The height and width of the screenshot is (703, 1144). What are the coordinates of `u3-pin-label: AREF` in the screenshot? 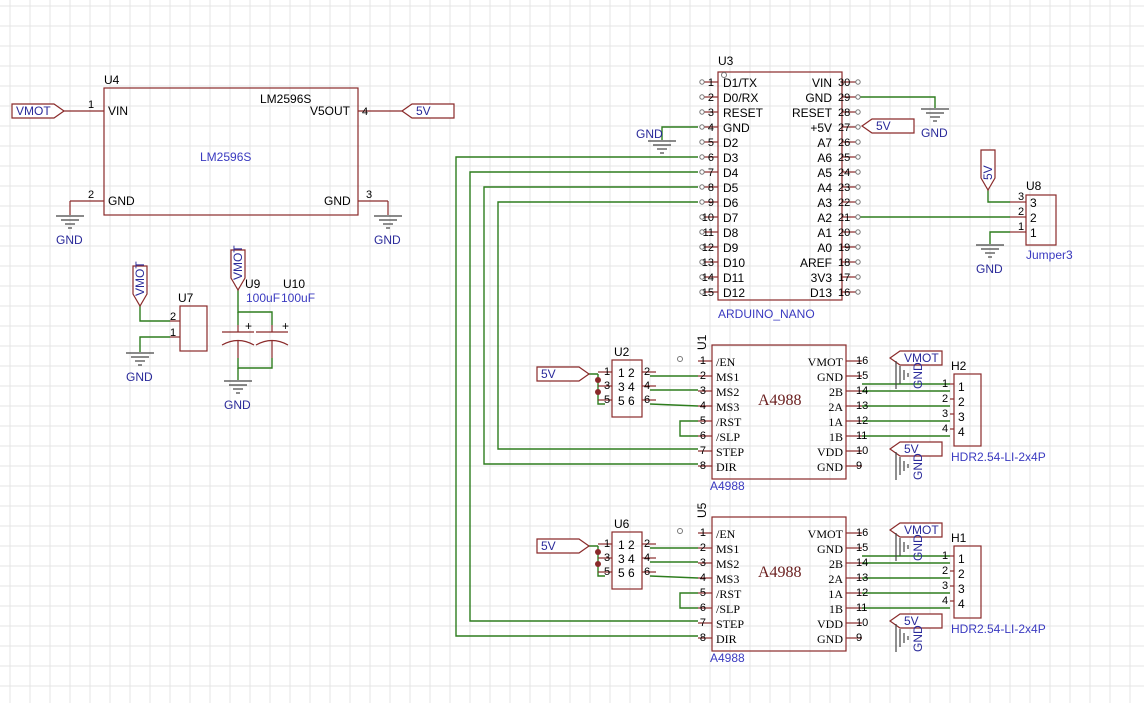 It's located at (816, 263).